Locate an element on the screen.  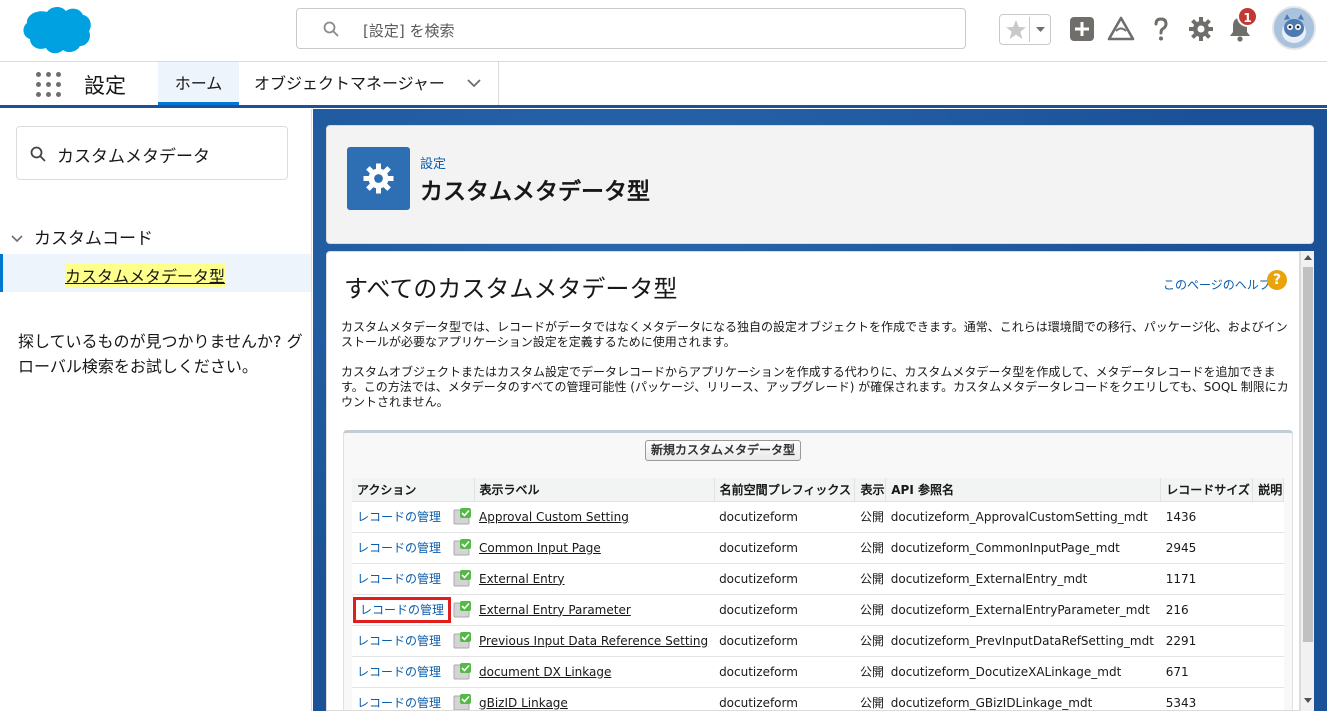
api-name-cell: docutizeform_CommonInputPage_mdt is located at coordinates (1023, 548).